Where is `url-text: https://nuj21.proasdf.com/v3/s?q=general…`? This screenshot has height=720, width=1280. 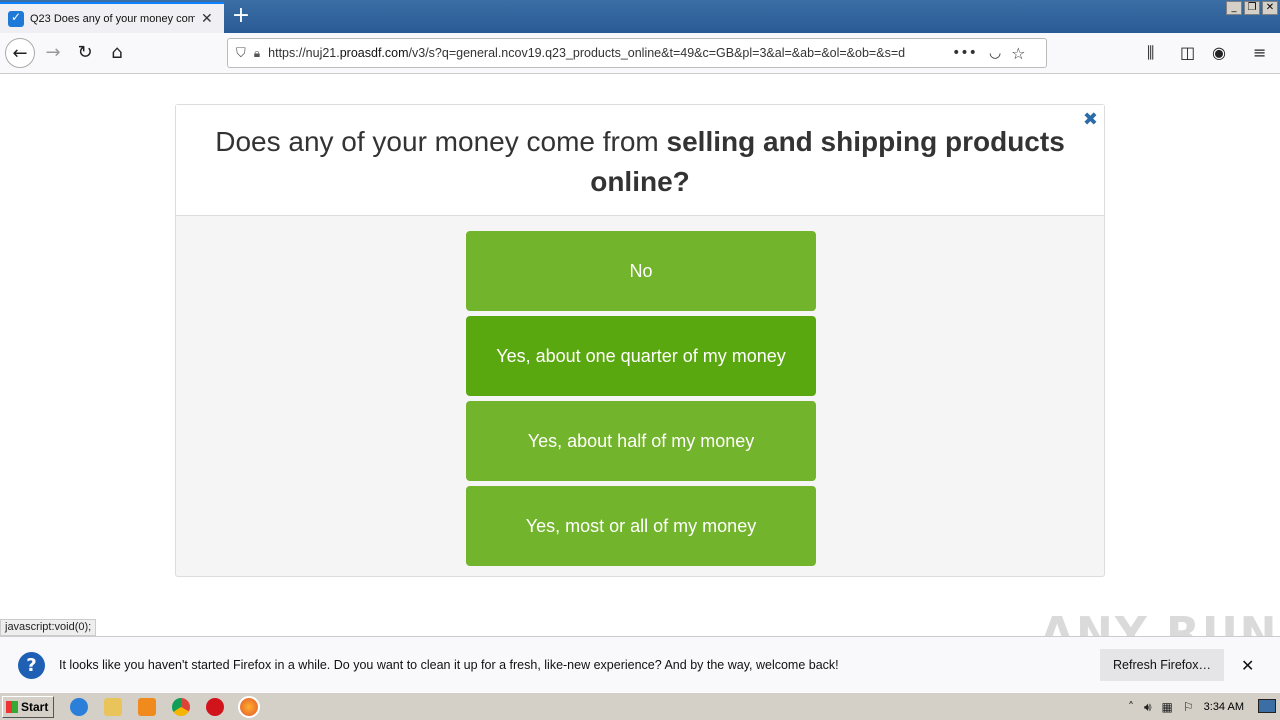
url-text: https://nuj21.proasdf.com/v3/s?q=general… is located at coordinates (606, 53).